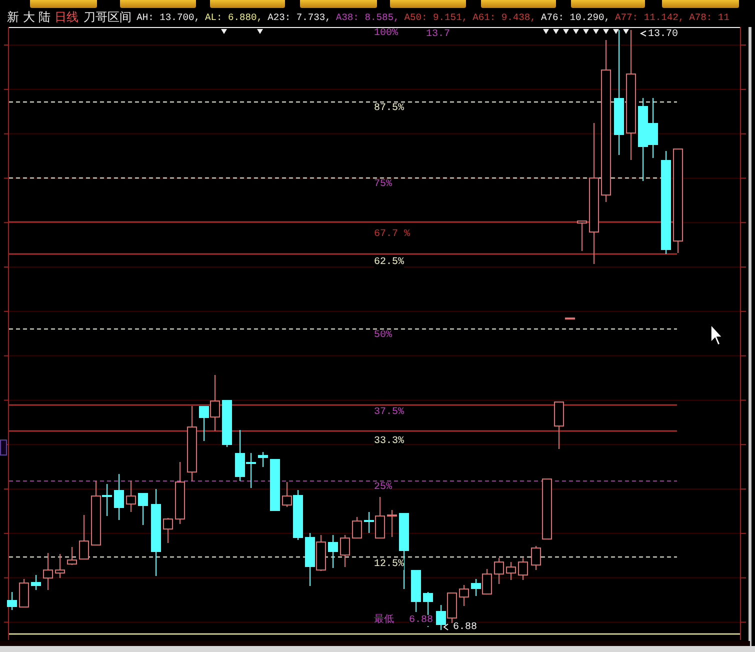  What do you see at coordinates (436, 17) in the screenshot?
I see `indicator-value: A50: 9.151,` at bounding box center [436, 17].